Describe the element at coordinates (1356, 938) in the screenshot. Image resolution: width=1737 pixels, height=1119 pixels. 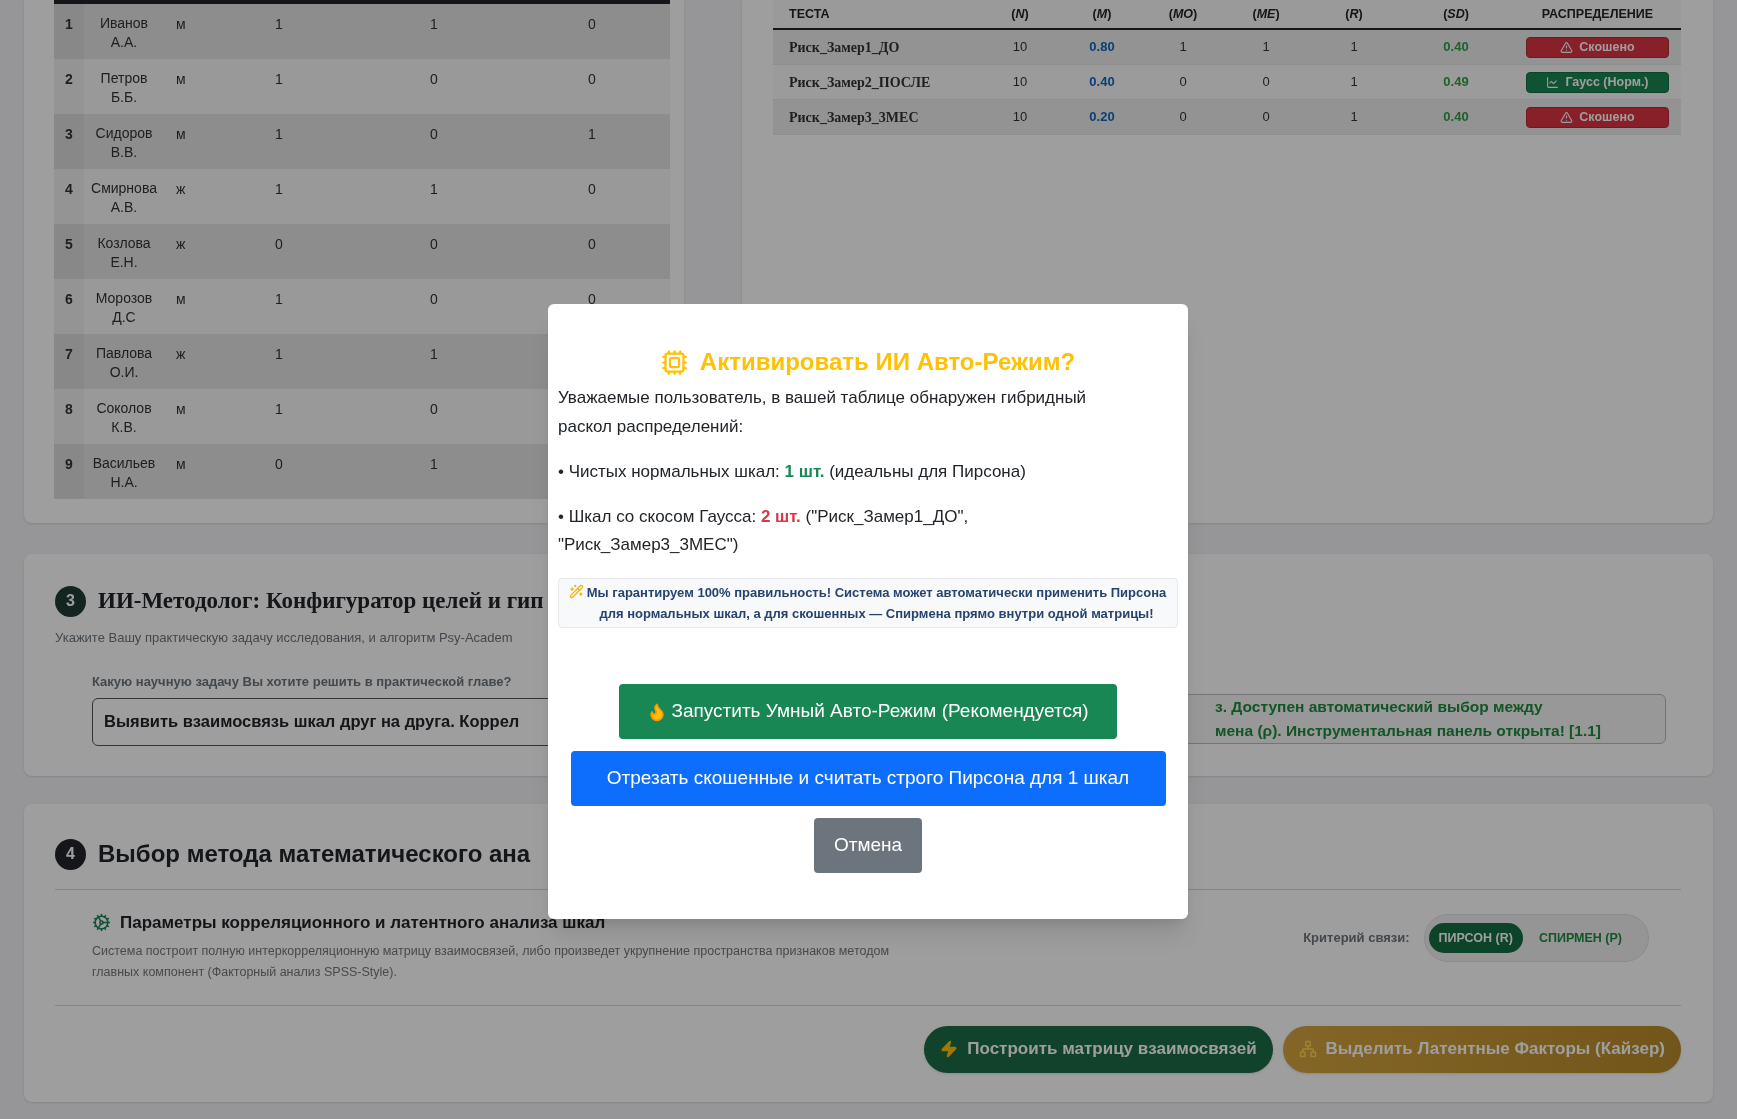
I see `criterion-label: Критерий связи:` at that location.